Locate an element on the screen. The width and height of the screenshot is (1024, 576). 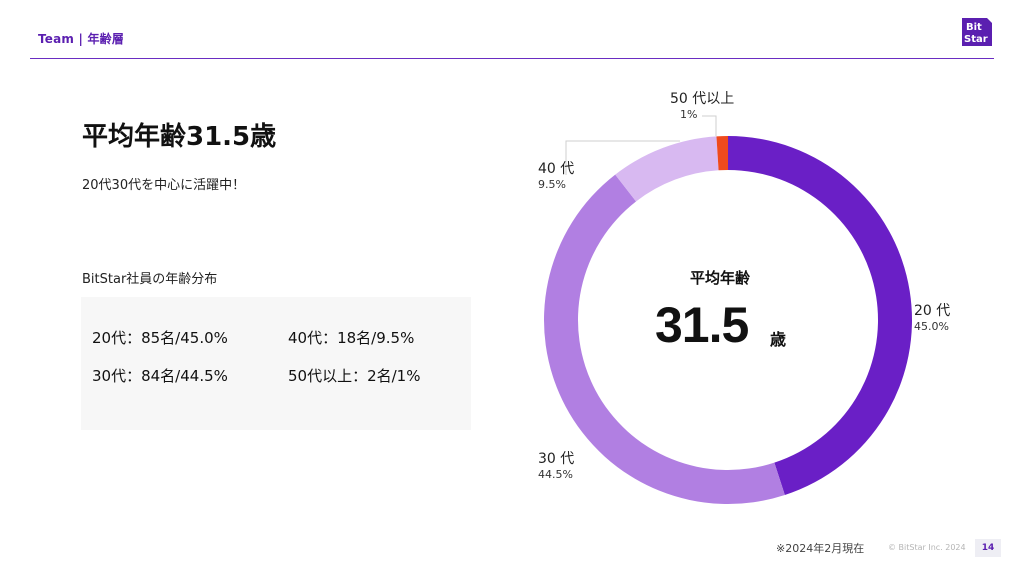
slice-label-30s: 30 代 44.5% is located at coordinates (556, 467).